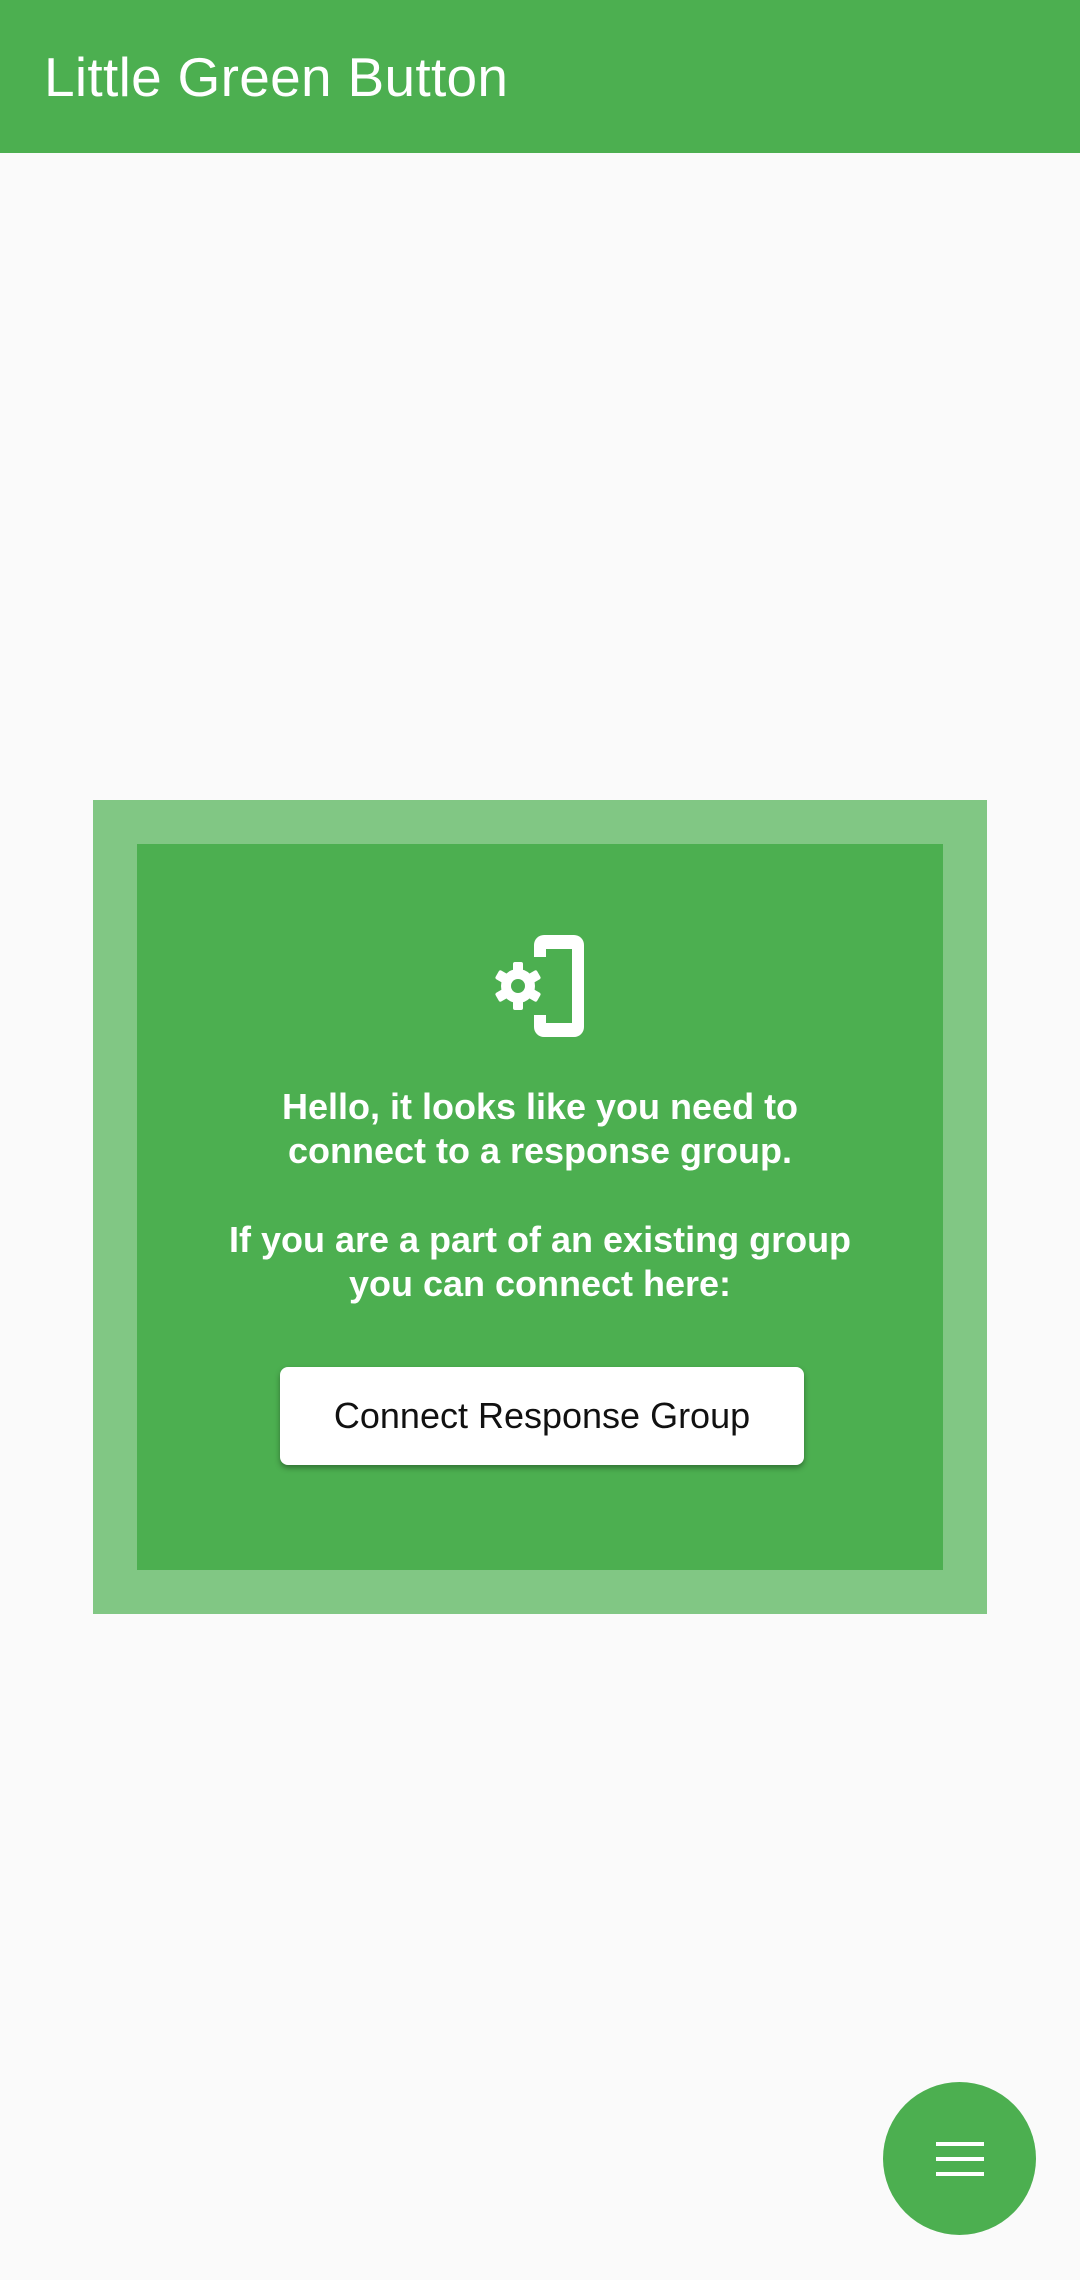  Describe the element at coordinates (540, 1150) in the screenshot. I see `message-line: connect to a response group.` at that location.